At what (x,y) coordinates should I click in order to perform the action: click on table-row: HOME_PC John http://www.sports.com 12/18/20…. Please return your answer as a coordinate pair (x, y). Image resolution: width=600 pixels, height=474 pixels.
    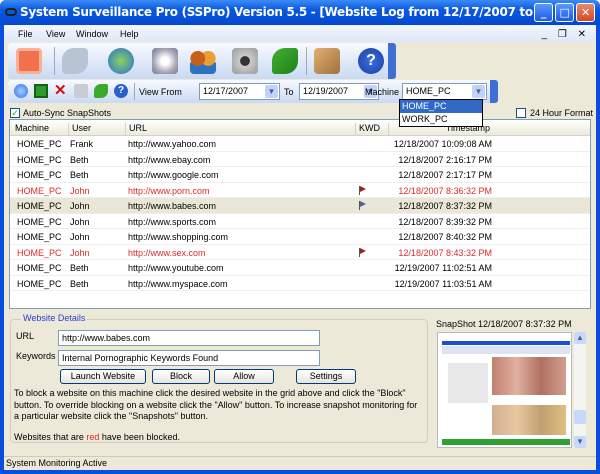
    Looking at the image, I should click on (300, 221).